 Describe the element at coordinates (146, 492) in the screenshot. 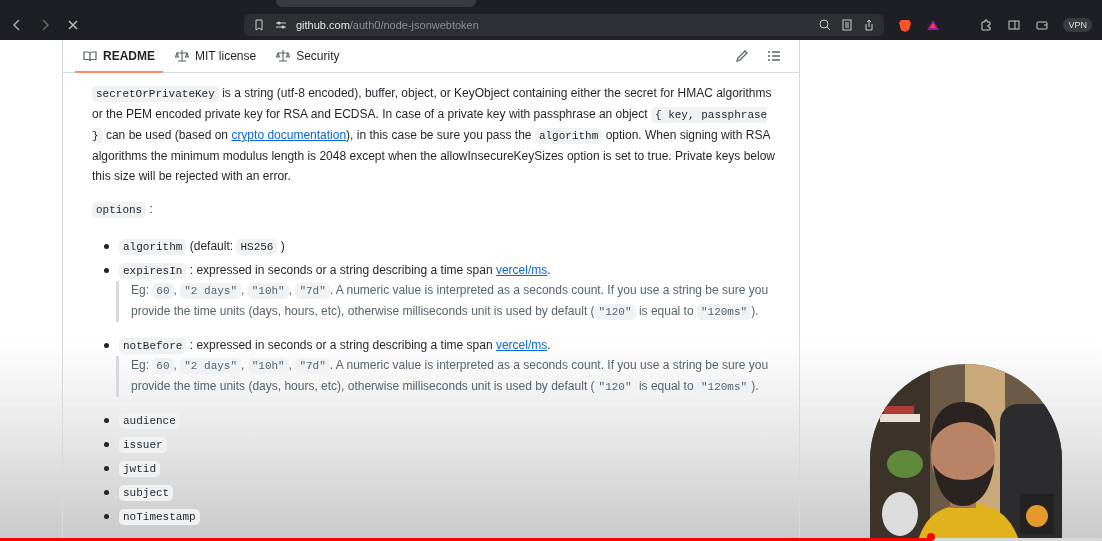

I see `list-item-text: subject` at that location.